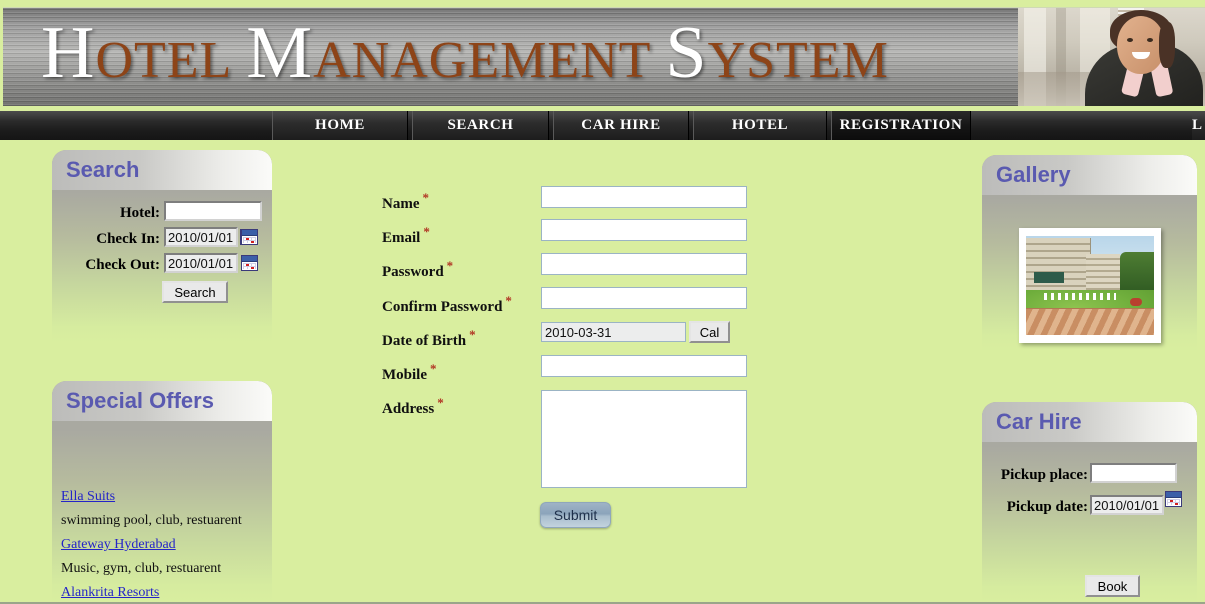 The height and width of the screenshot is (604, 1205). Describe the element at coordinates (644, 366) in the screenshot. I see `mobile-input` at that location.